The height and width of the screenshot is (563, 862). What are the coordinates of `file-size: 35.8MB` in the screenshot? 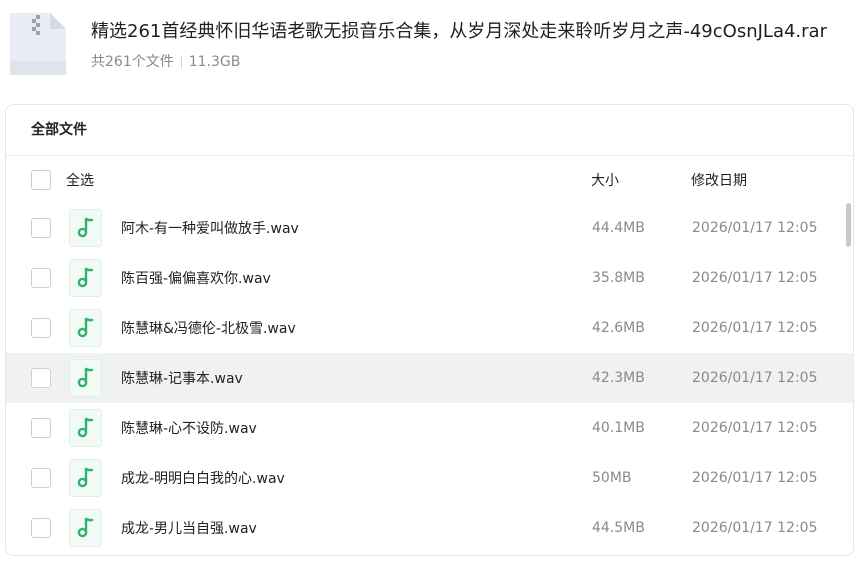 It's located at (618, 278).